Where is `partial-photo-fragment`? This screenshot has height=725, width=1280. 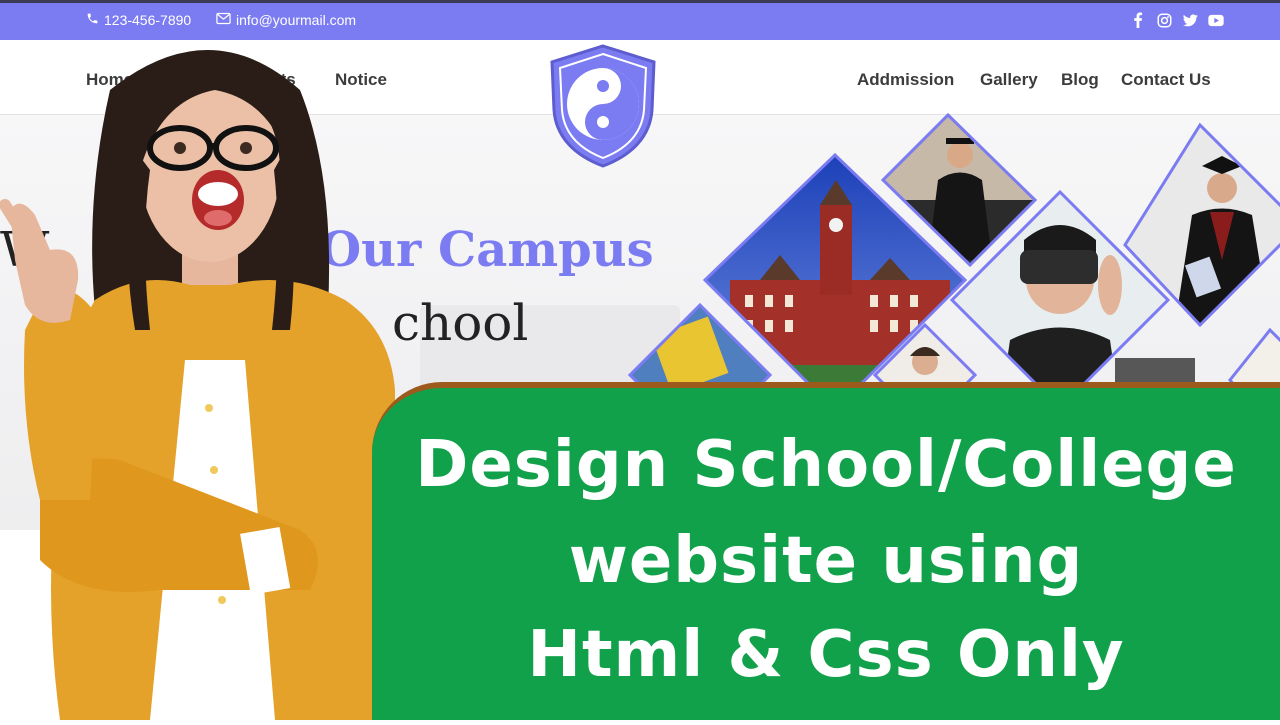
partial-photo-fragment is located at coordinates (1254, 380).